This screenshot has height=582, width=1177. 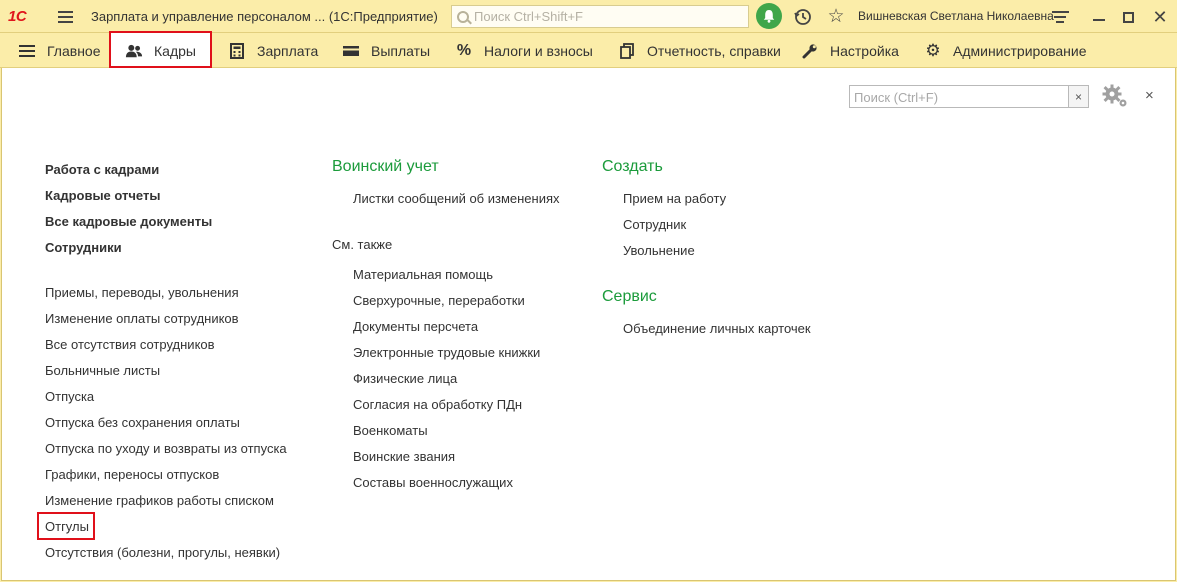 What do you see at coordinates (1149, 95) in the screenshot?
I see `close-panel-button: ×` at bounding box center [1149, 95].